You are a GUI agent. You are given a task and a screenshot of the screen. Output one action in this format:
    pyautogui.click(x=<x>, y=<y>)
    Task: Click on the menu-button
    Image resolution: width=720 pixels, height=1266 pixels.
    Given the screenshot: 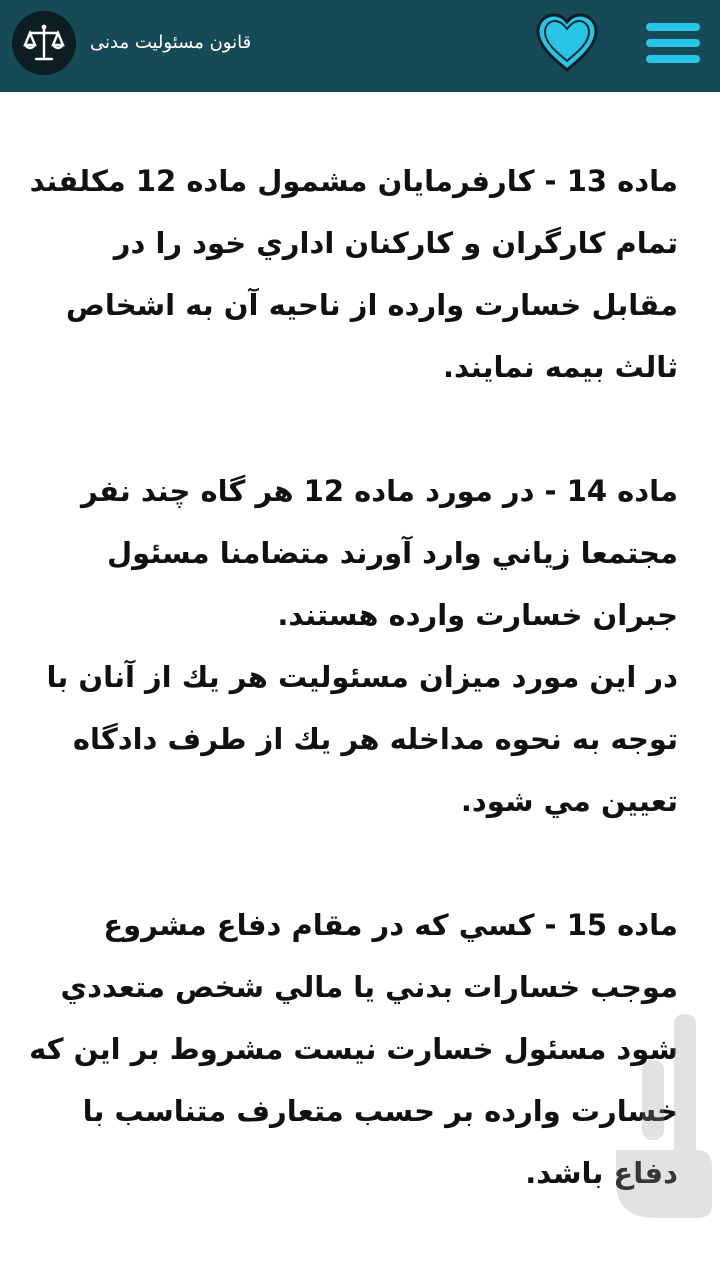 What is the action you would take?
    pyautogui.click(x=673, y=43)
    